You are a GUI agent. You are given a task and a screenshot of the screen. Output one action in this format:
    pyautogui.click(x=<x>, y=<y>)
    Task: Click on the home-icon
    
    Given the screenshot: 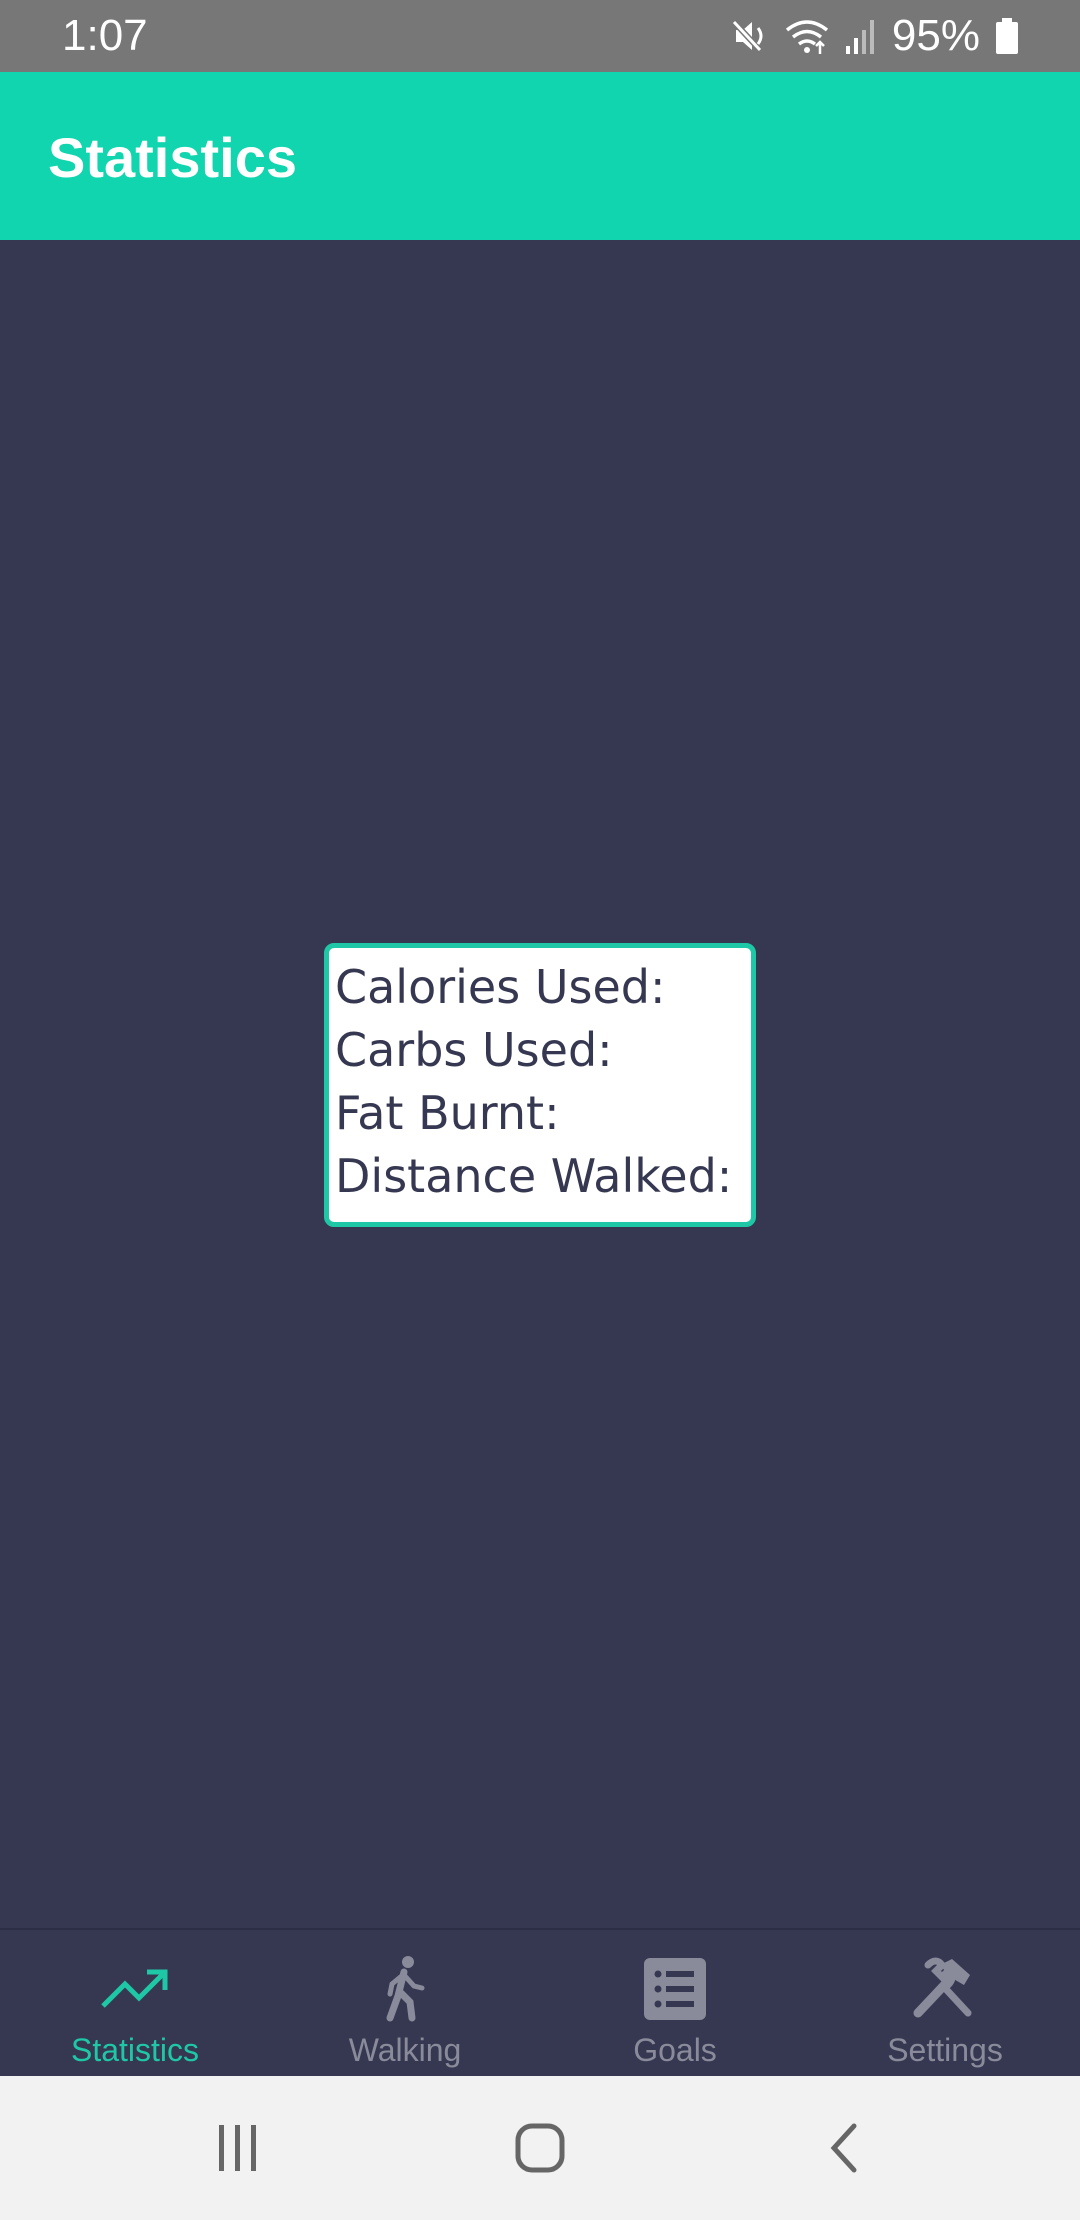 What is the action you would take?
    pyautogui.click(x=540, y=2148)
    